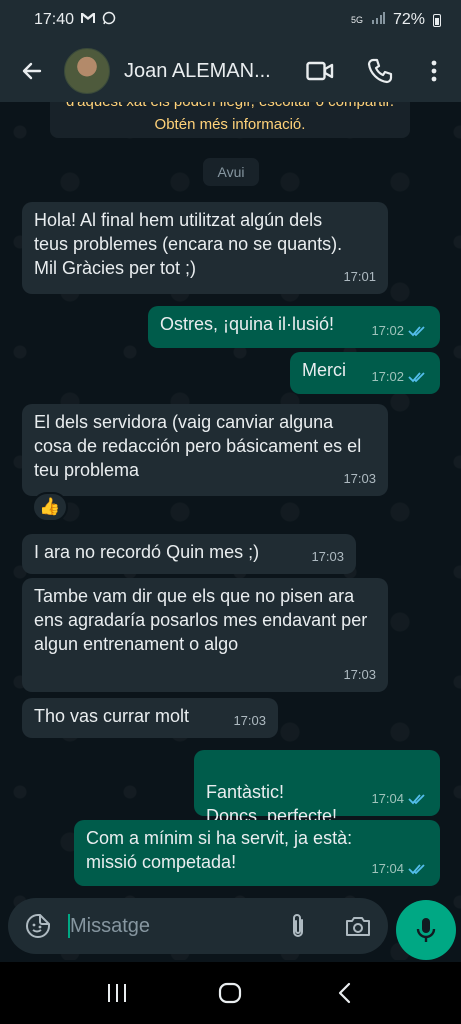 Image resolution: width=461 pixels, height=1024 pixels. I want to click on message-incoming: Tho vas currar molt 17:03, so click(150, 718).